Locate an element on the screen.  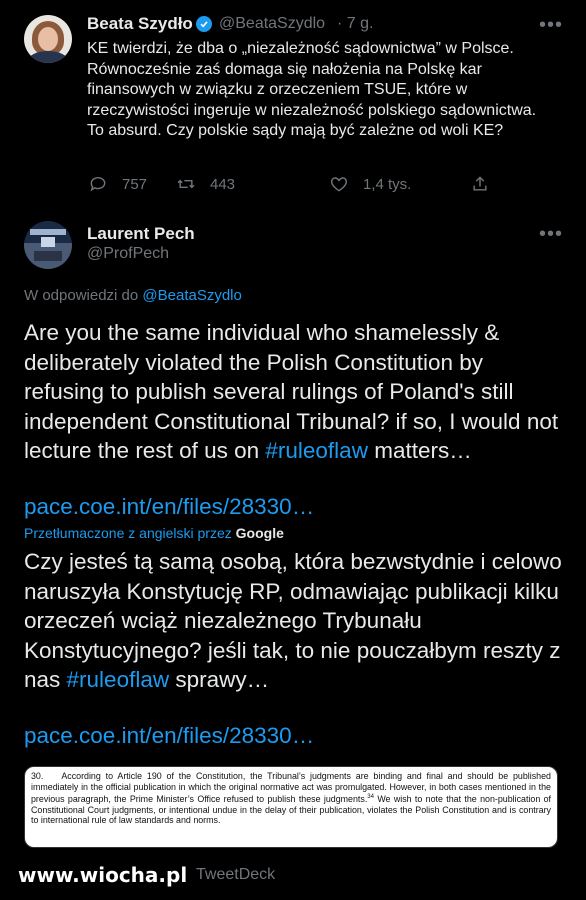
share-icon is located at coordinates (480, 183).